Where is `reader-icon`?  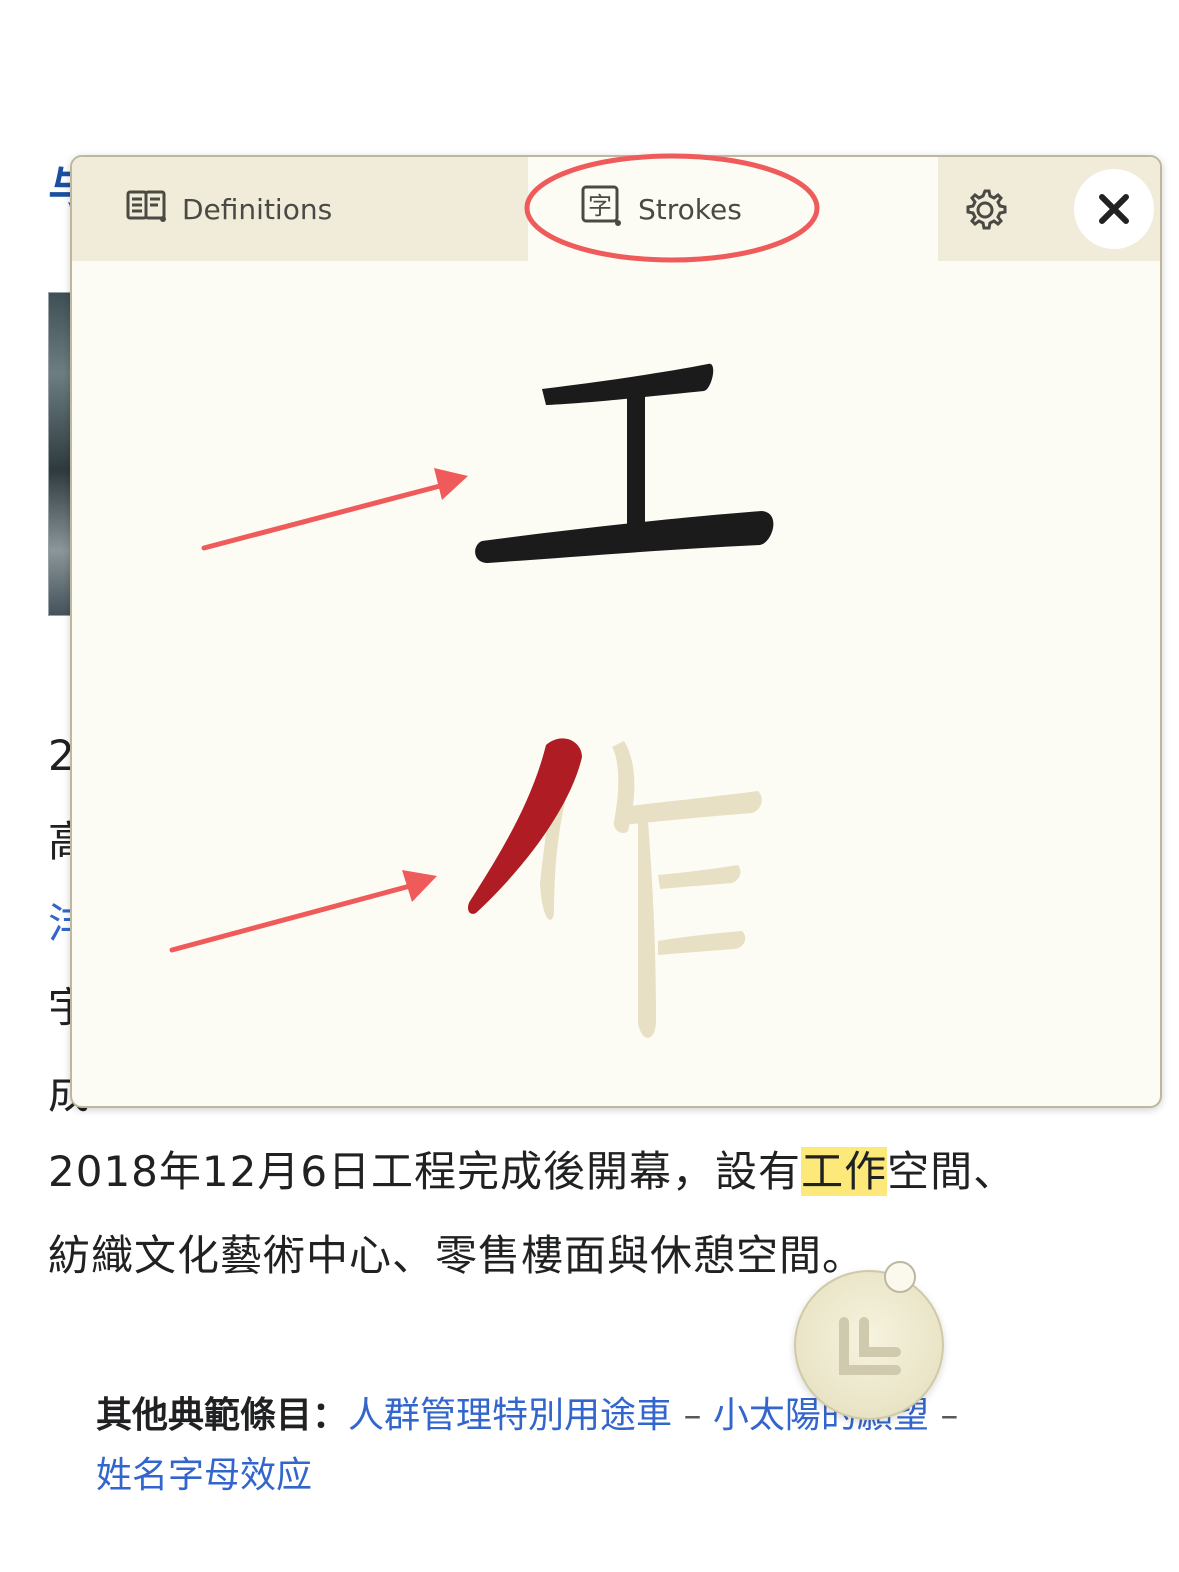 reader-icon is located at coordinates (870, 1346).